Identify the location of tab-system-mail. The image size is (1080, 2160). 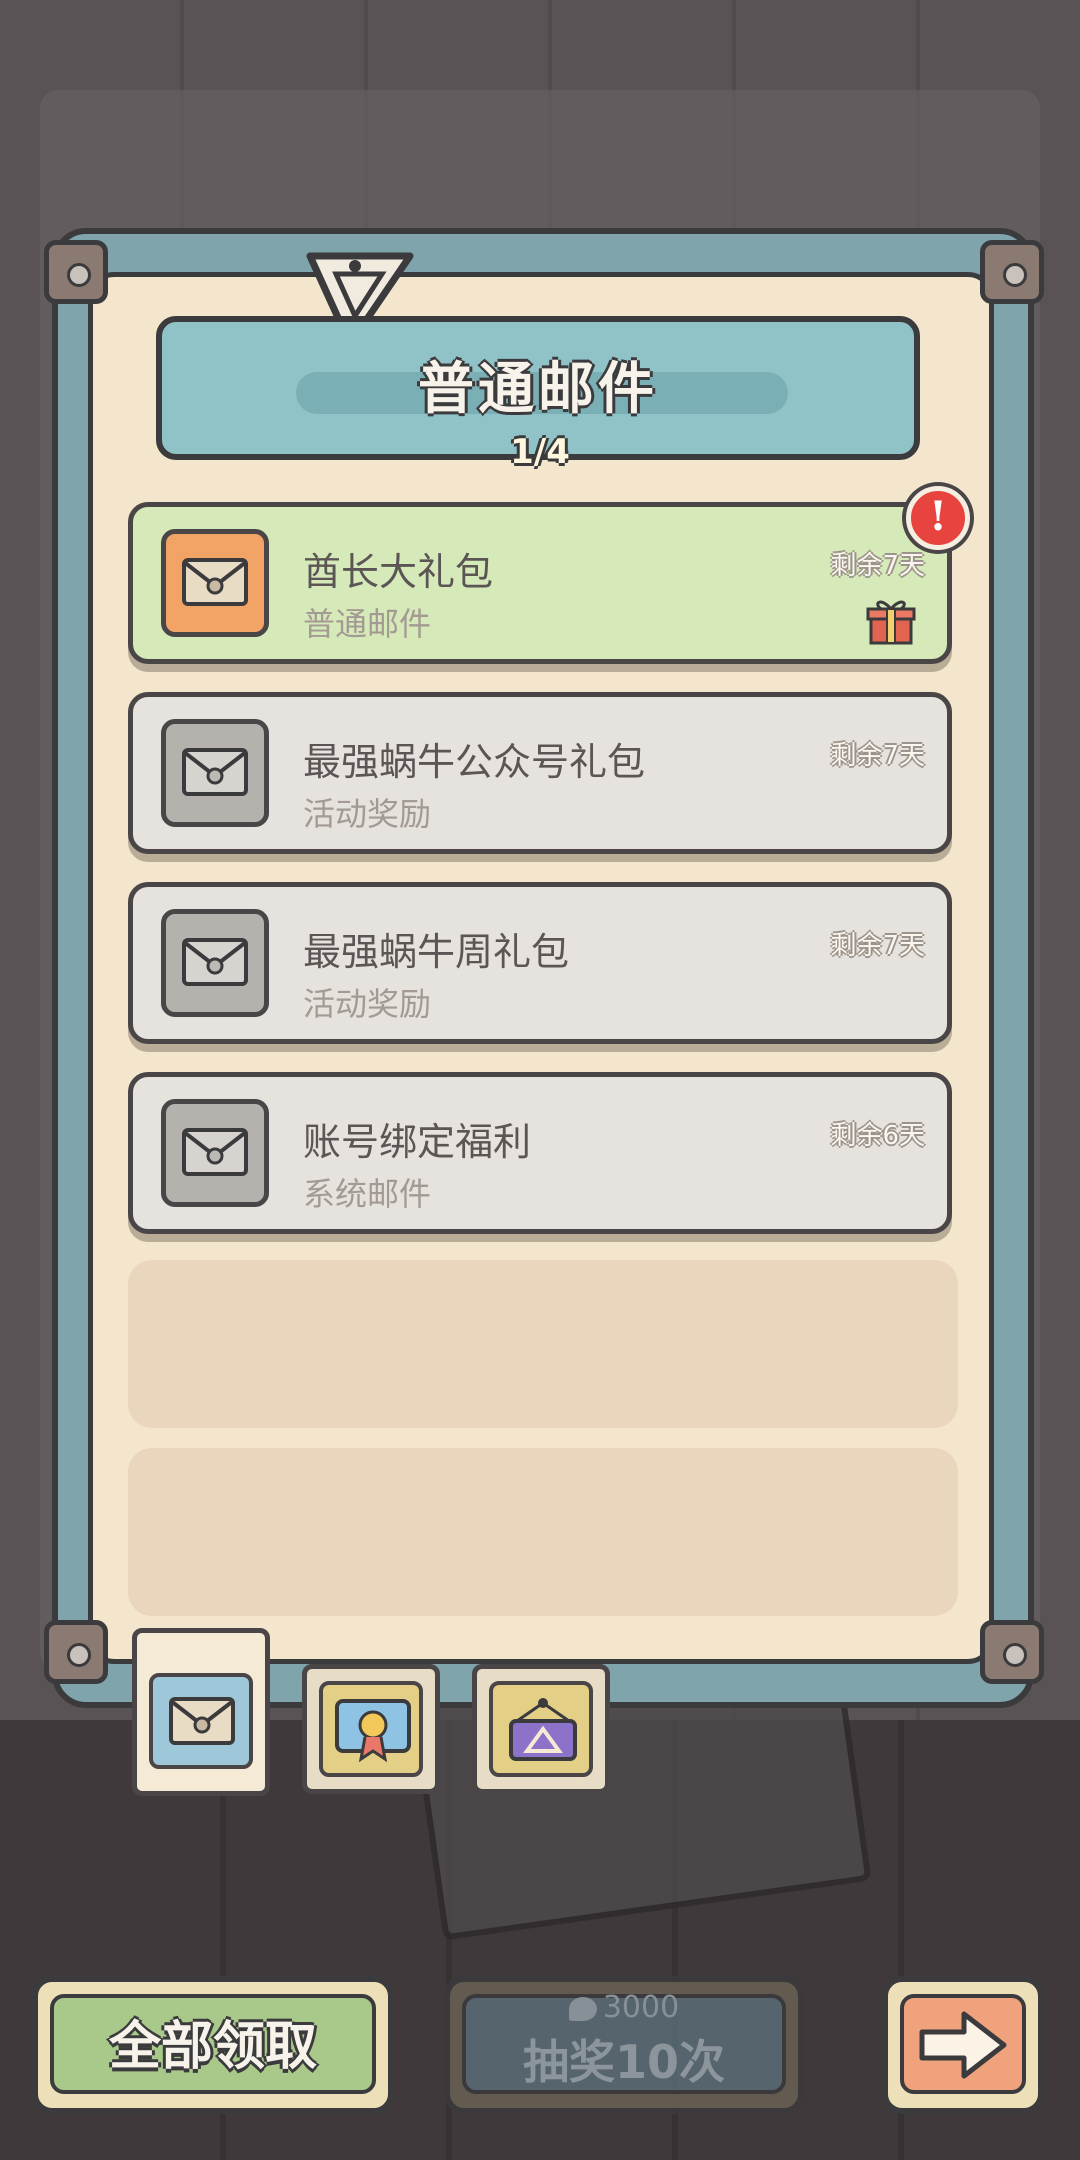
(541, 1729).